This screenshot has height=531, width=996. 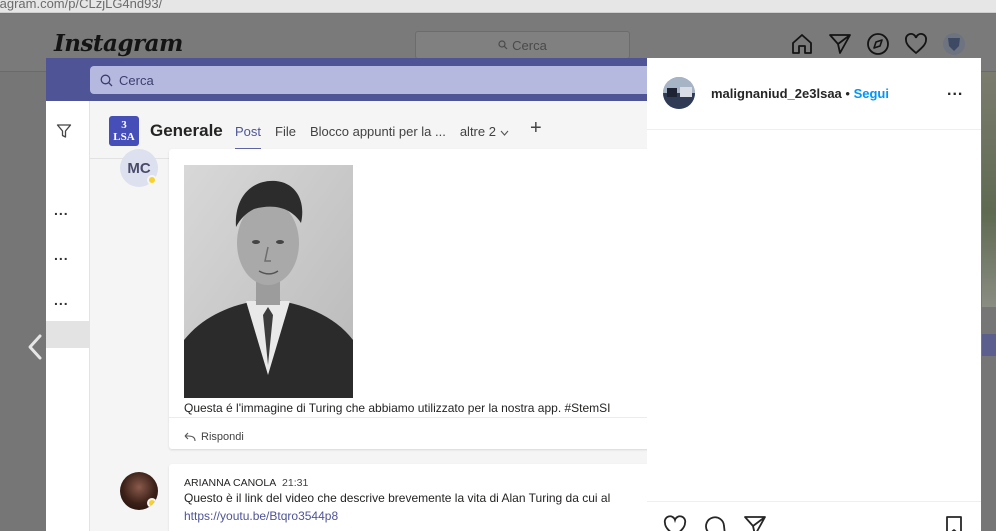 I want to click on avatar: MC, so click(x=139, y=168).